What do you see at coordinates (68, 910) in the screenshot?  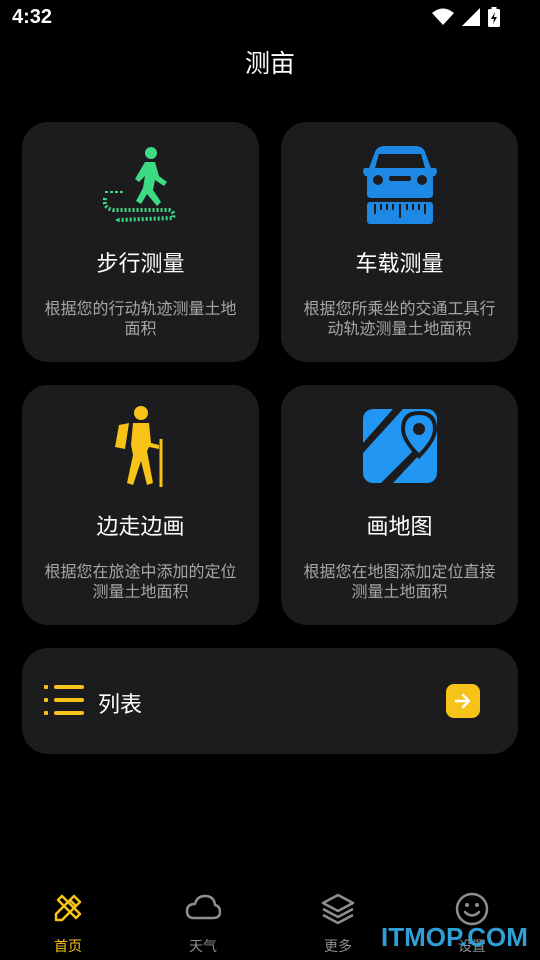 I see `pencil-ruler-icon` at bounding box center [68, 910].